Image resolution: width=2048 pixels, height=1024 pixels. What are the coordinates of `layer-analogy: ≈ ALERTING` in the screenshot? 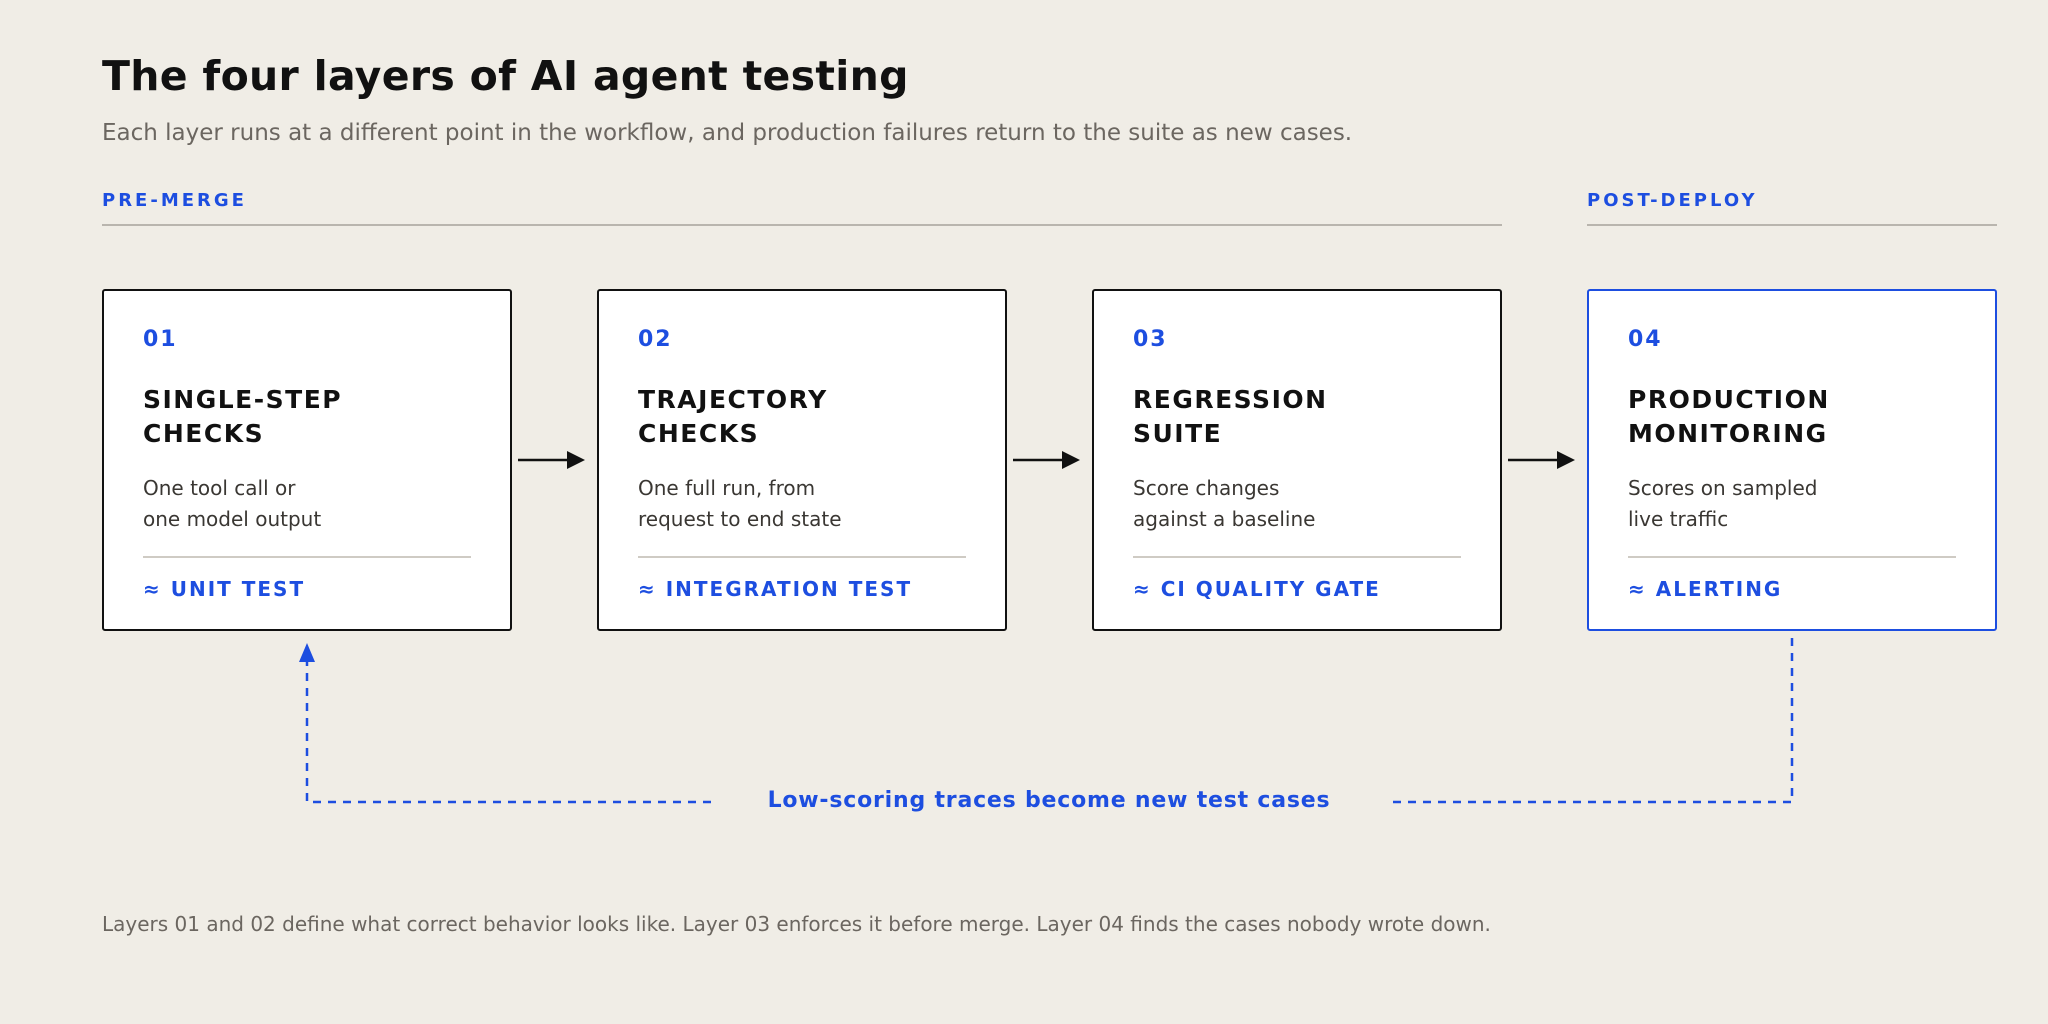 It's located at (1705, 589).